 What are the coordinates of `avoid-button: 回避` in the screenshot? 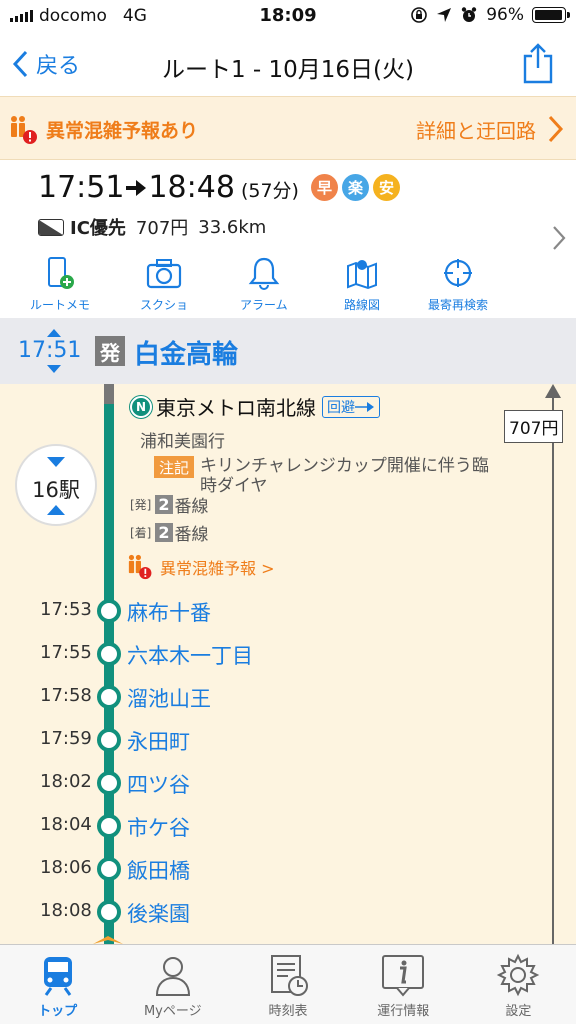 It's located at (351, 406).